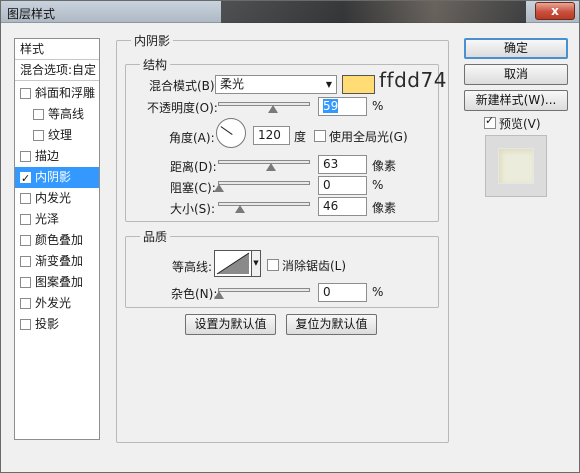  I want to click on preview-thumbnail, so click(516, 166).